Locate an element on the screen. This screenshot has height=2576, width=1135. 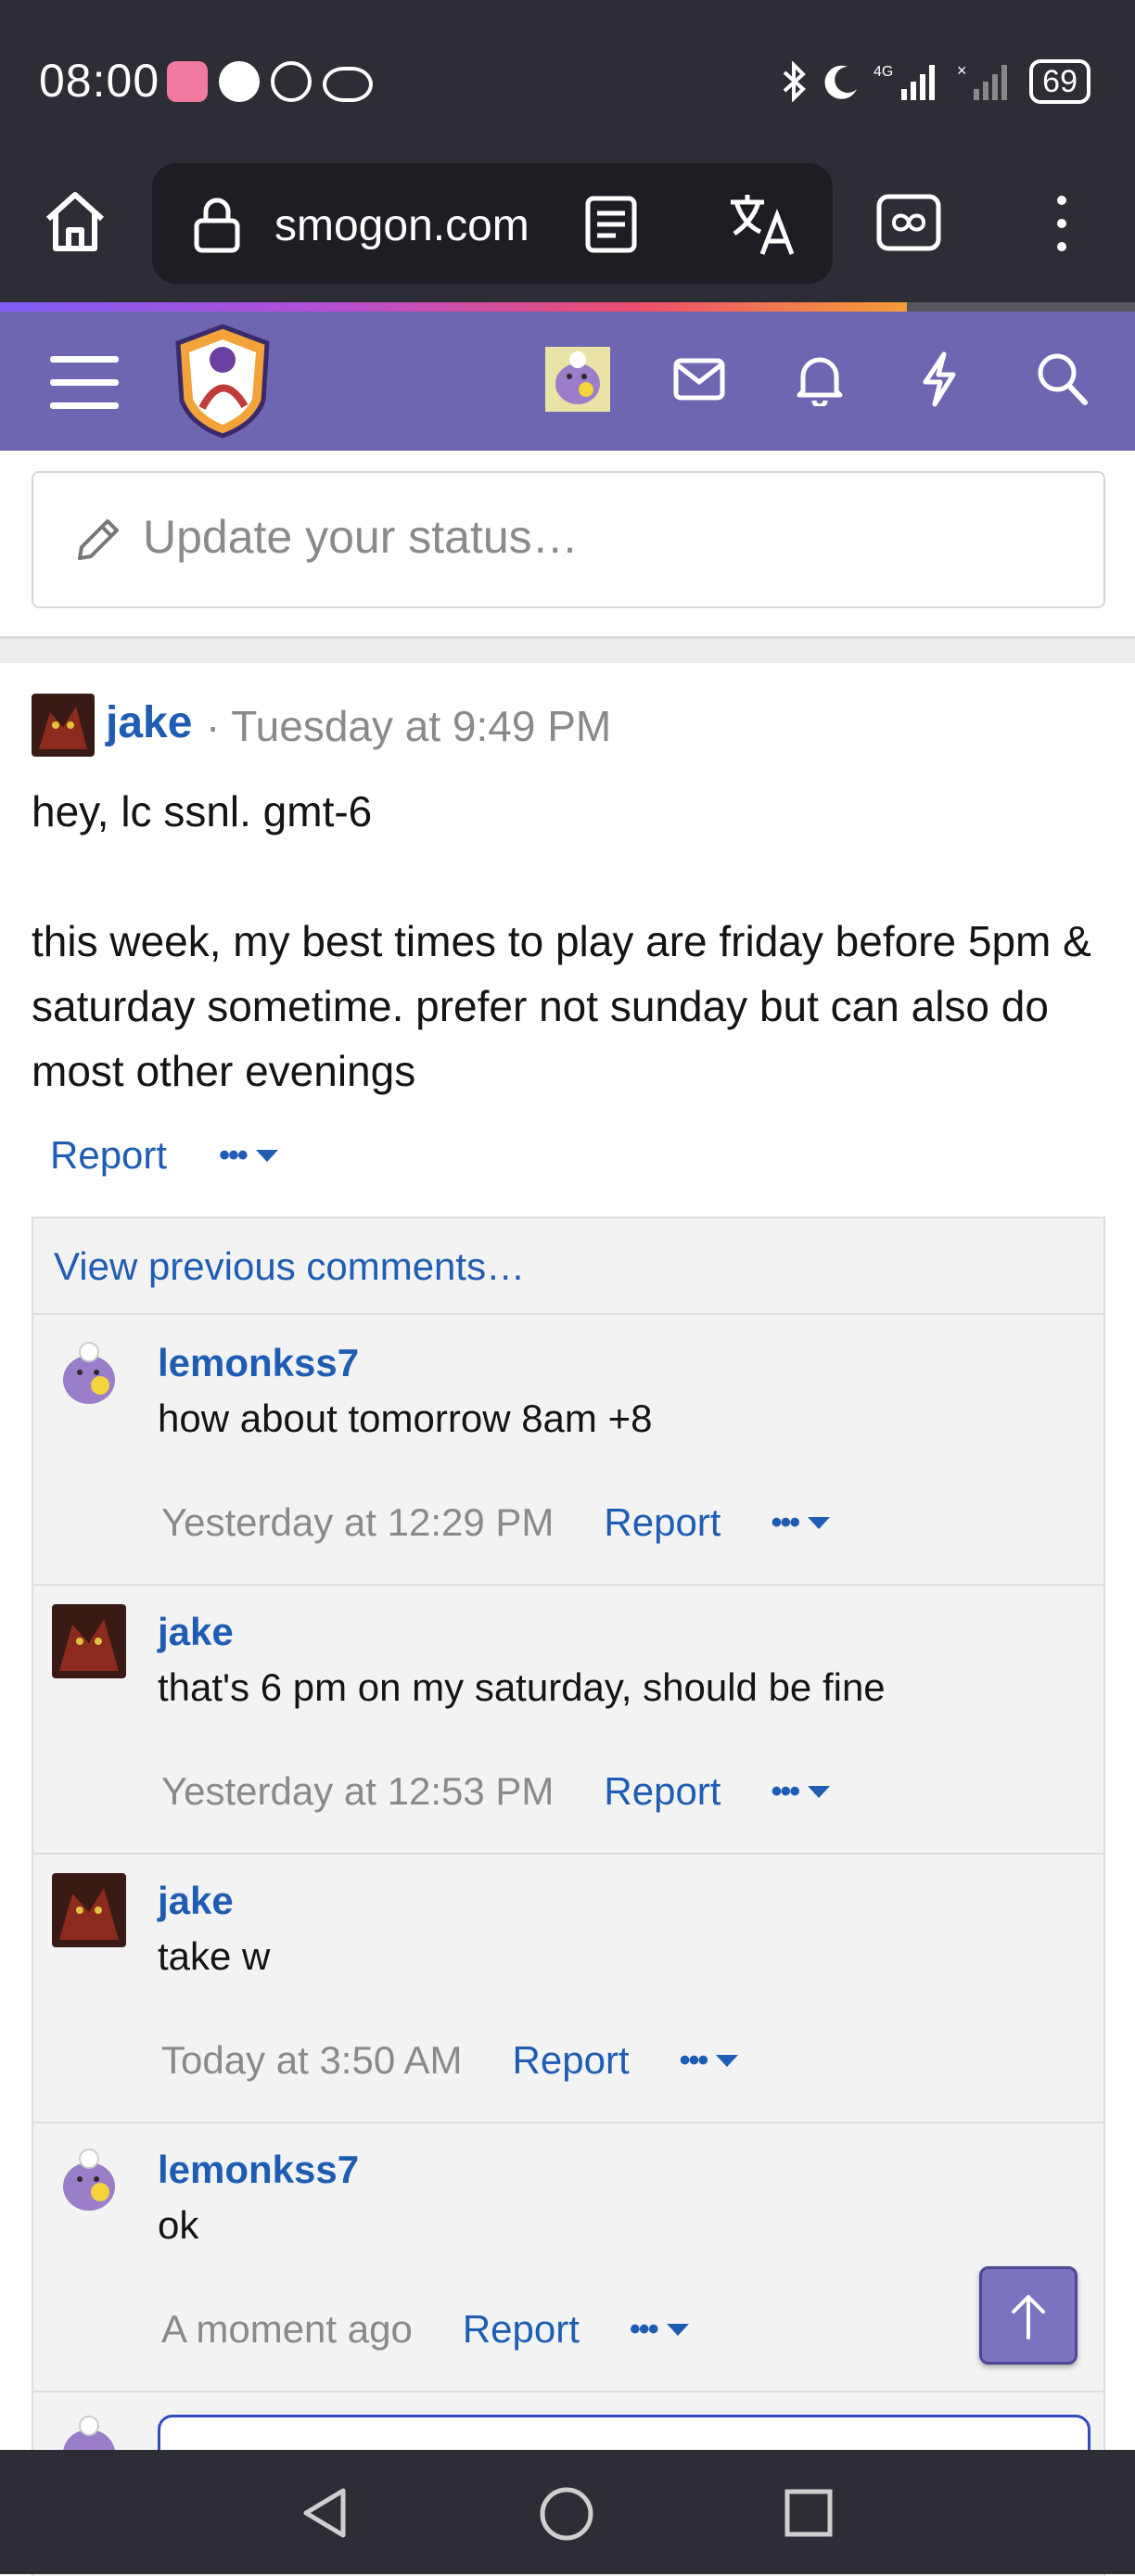
status-right-icons: 4G × 69 is located at coordinates (935, 81).